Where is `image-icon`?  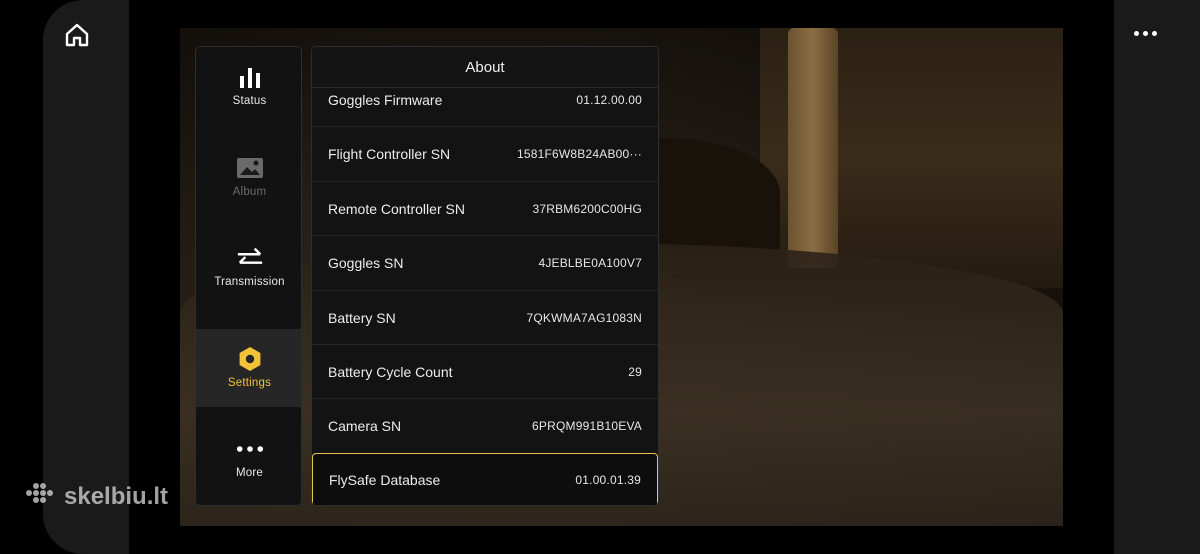
image-icon is located at coordinates (250, 168).